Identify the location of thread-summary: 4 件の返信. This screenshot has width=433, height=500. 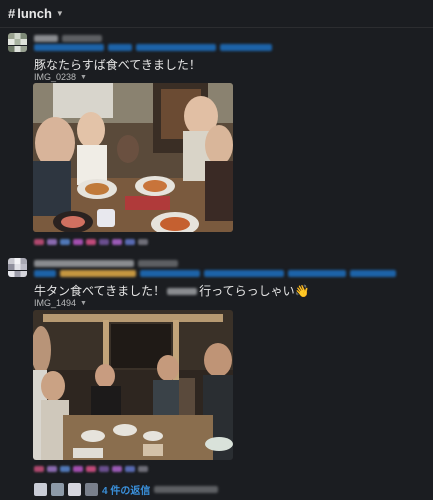
(126, 489).